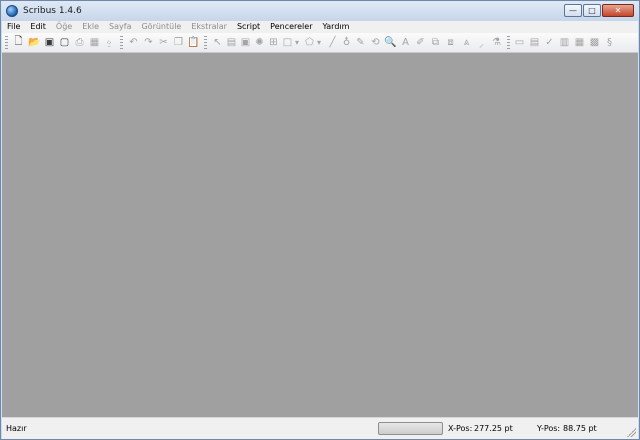  I want to click on menu-edit: Edit, so click(38, 27).